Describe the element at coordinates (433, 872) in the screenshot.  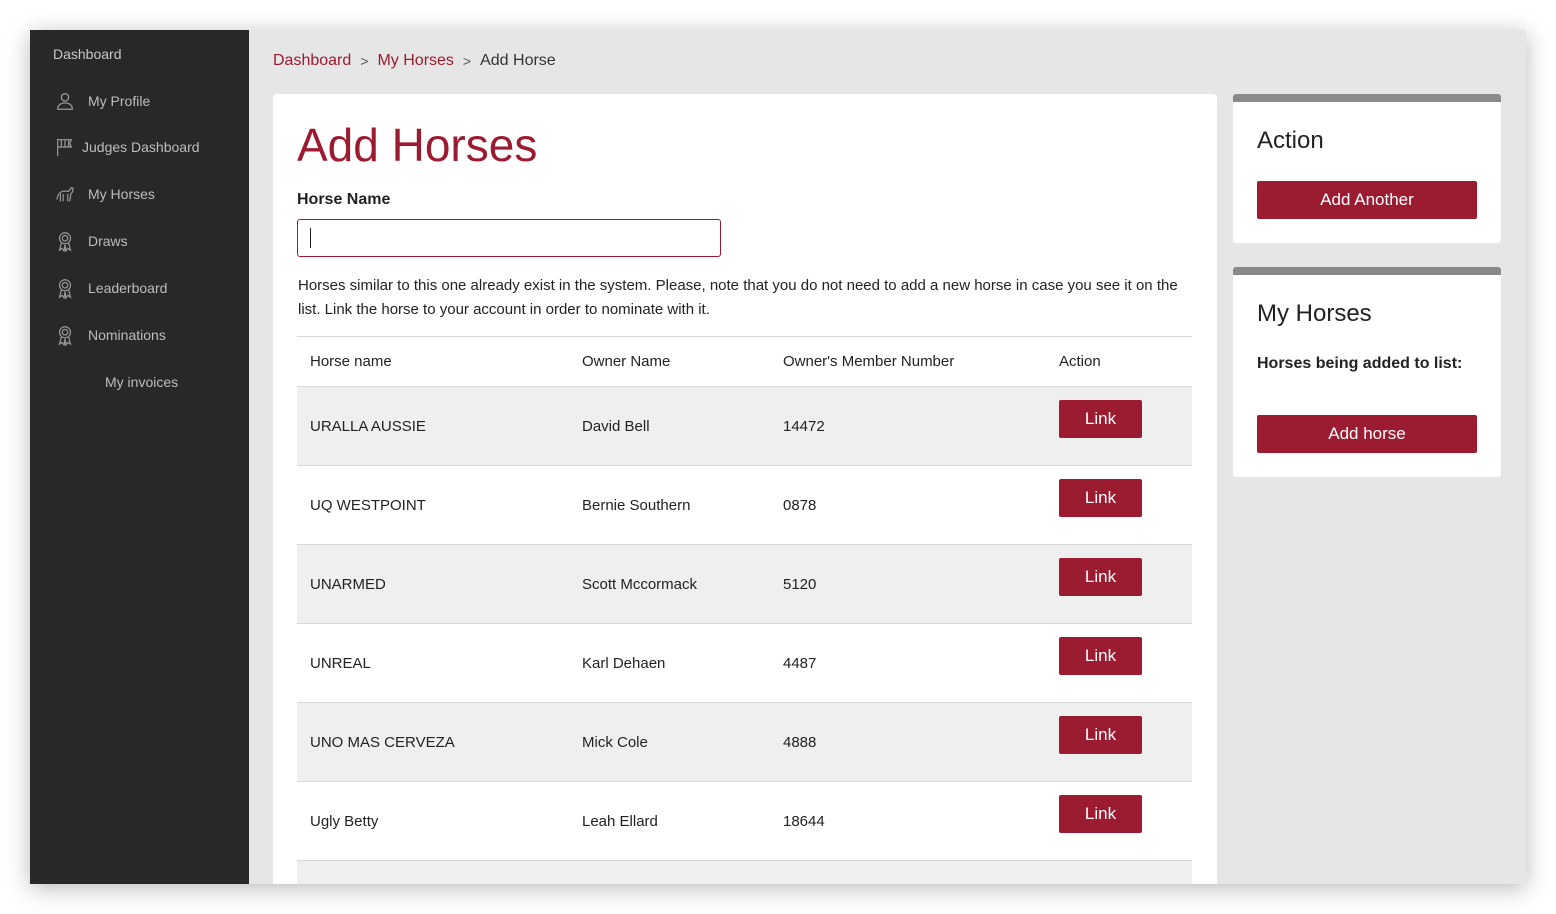
I see `horse-name-cell` at that location.